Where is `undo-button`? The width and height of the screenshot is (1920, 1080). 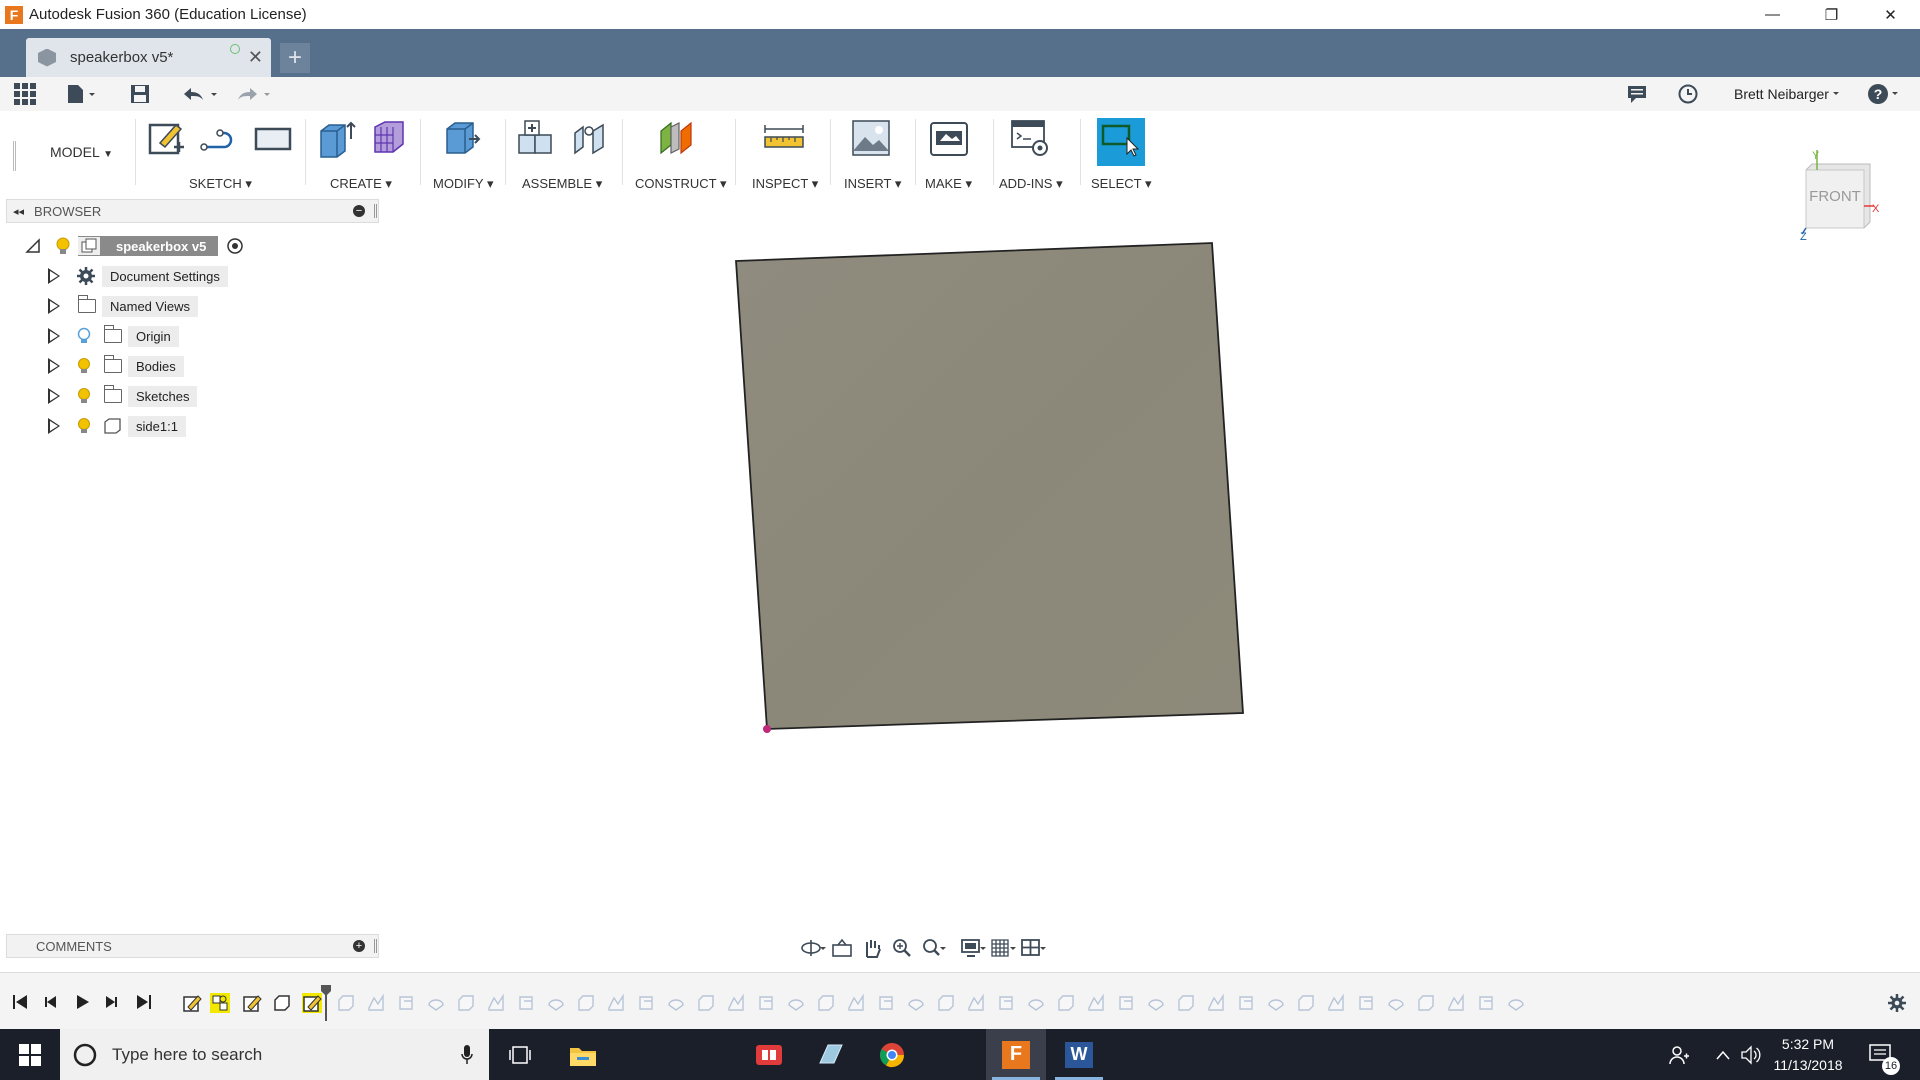 undo-button is located at coordinates (200, 94).